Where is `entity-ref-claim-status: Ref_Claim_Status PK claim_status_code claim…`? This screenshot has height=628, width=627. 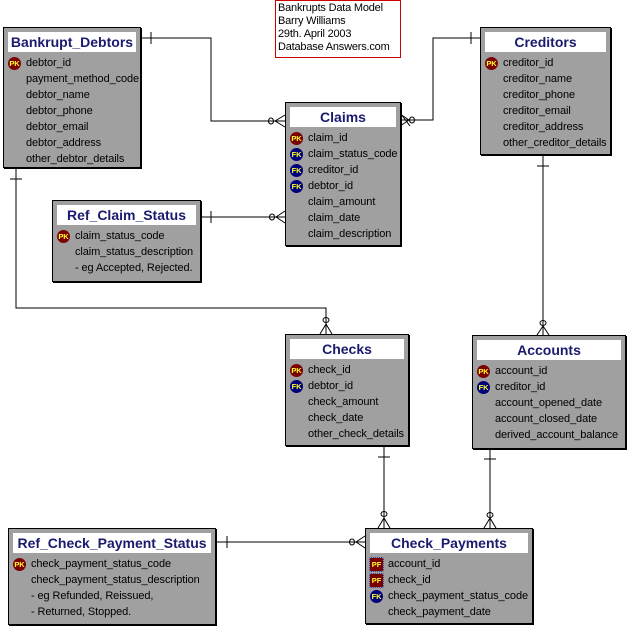 entity-ref-claim-status: Ref_Claim_Status PK claim_status_code claim… is located at coordinates (126, 241).